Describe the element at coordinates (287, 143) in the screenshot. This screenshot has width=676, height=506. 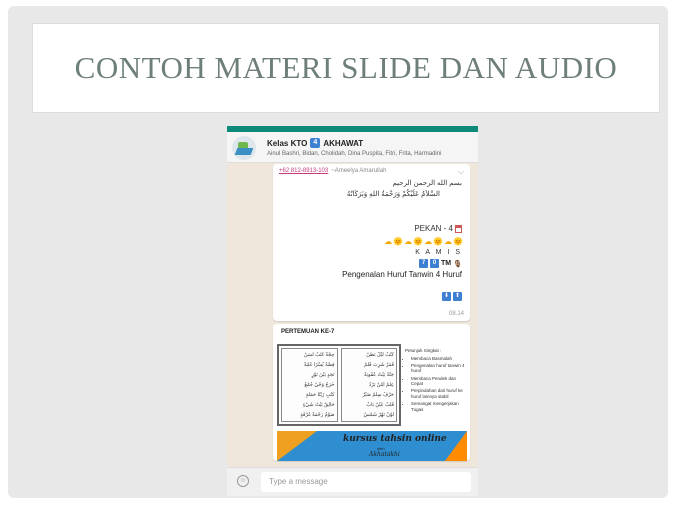
I see `group-name: Kelas KTO` at that location.